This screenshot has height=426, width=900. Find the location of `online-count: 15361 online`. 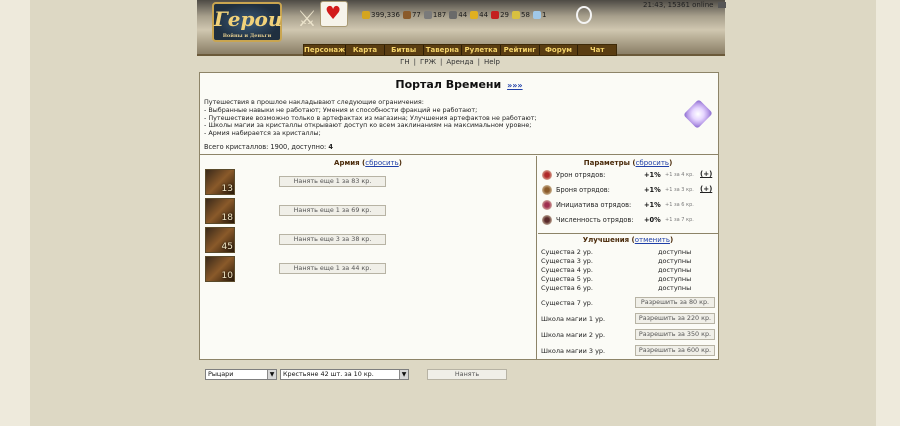

online-count: 15361 online is located at coordinates (690, 5).